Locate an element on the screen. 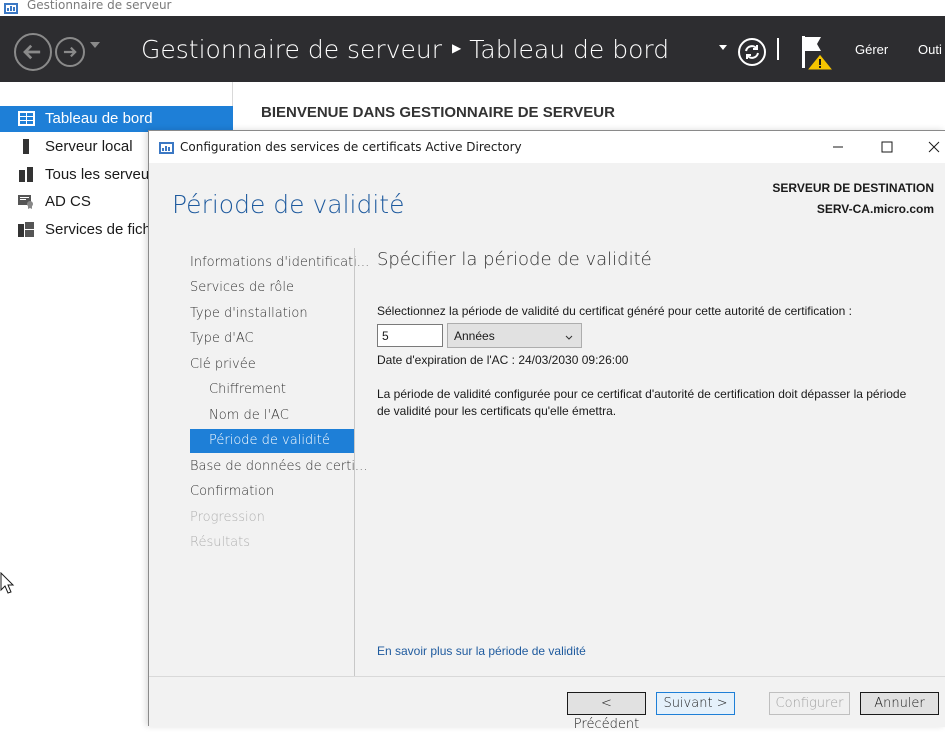 This screenshot has width=945, height=735. step-progress: Progression is located at coordinates (227, 517).